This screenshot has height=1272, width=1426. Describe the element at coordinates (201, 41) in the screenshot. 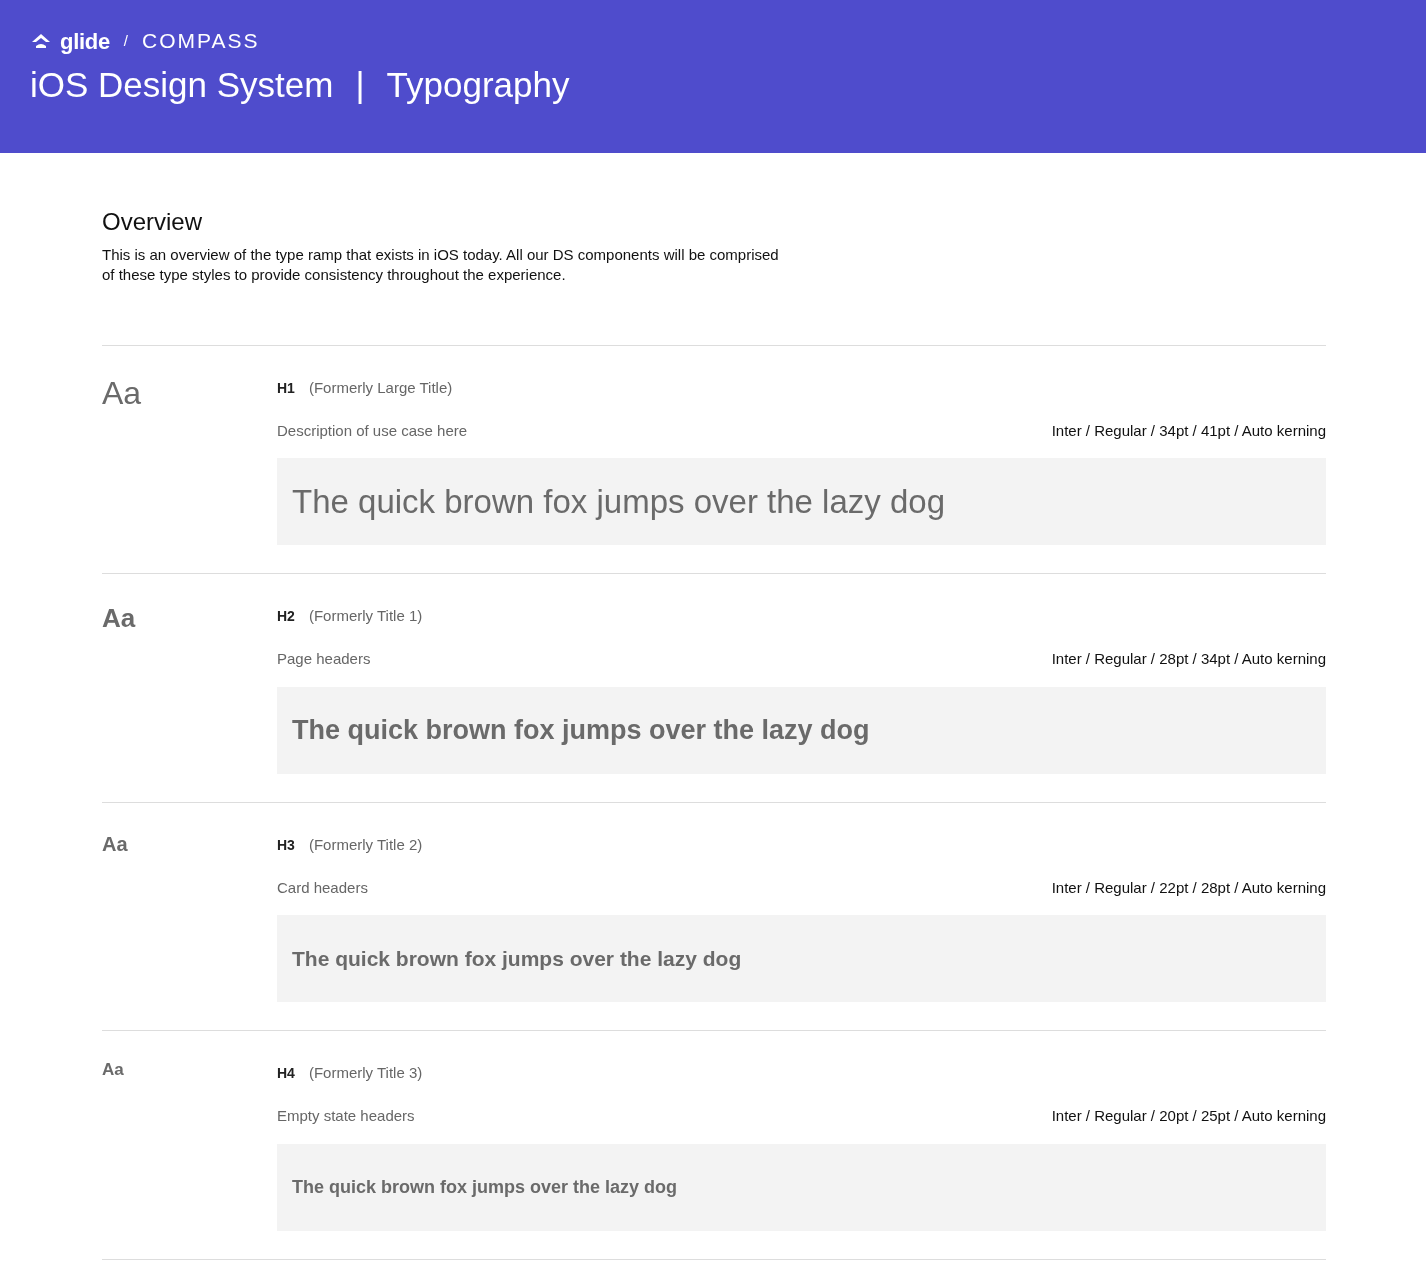

I see `partner-name: COMPASS` at that location.